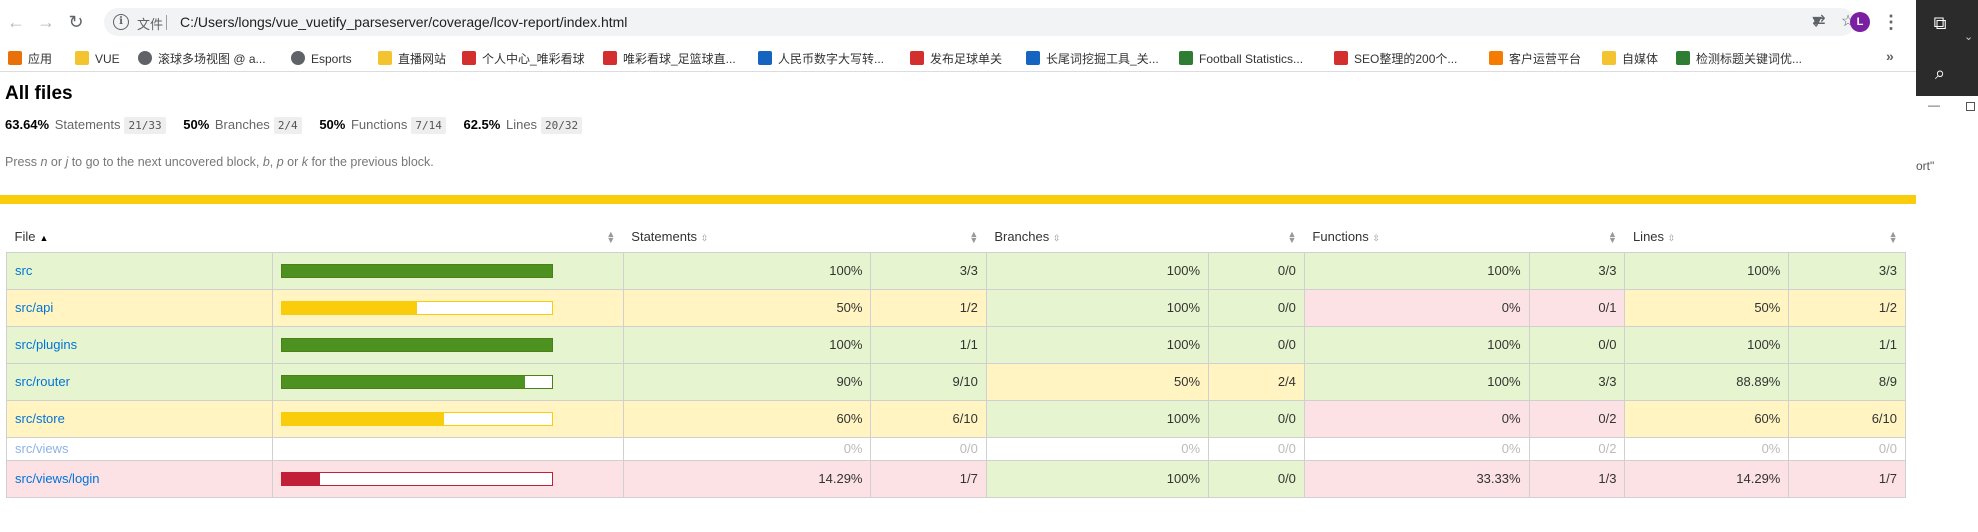 Image resolution: width=1978 pixels, height=532 pixels. What do you see at coordinates (139, 307) in the screenshot?
I see `file-cell: src/api` at bounding box center [139, 307].